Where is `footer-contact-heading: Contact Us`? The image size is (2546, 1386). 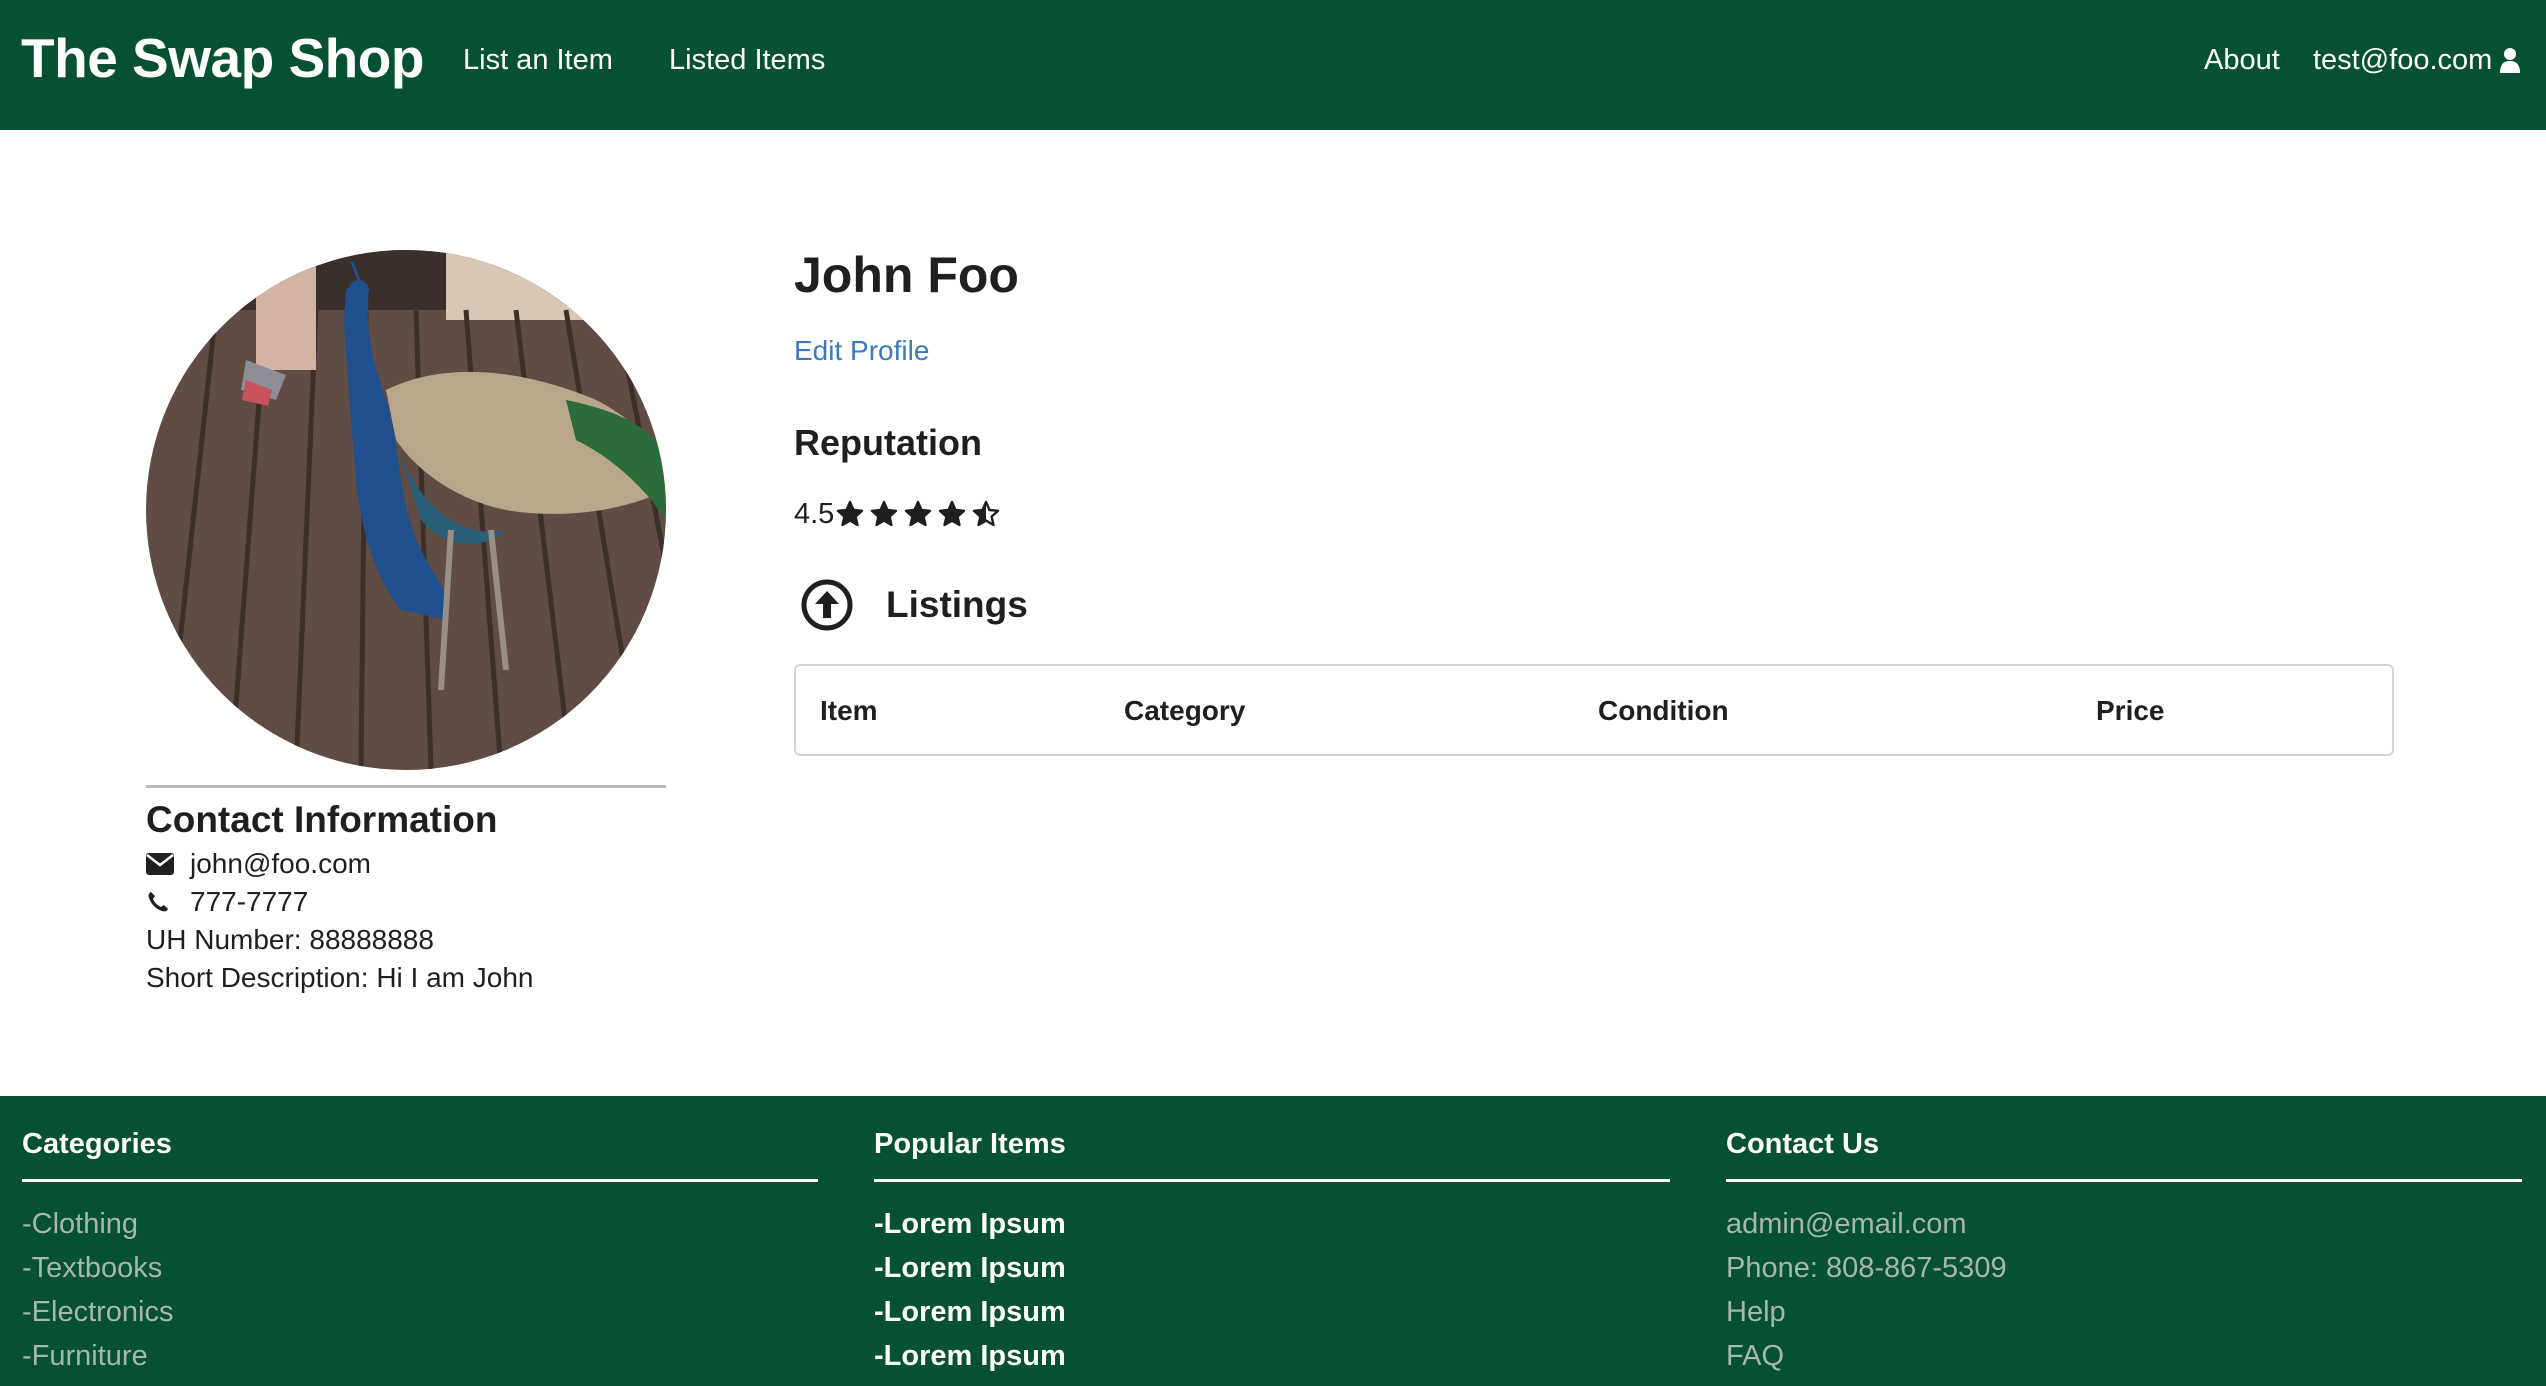 footer-contact-heading: Contact Us is located at coordinates (1803, 1144).